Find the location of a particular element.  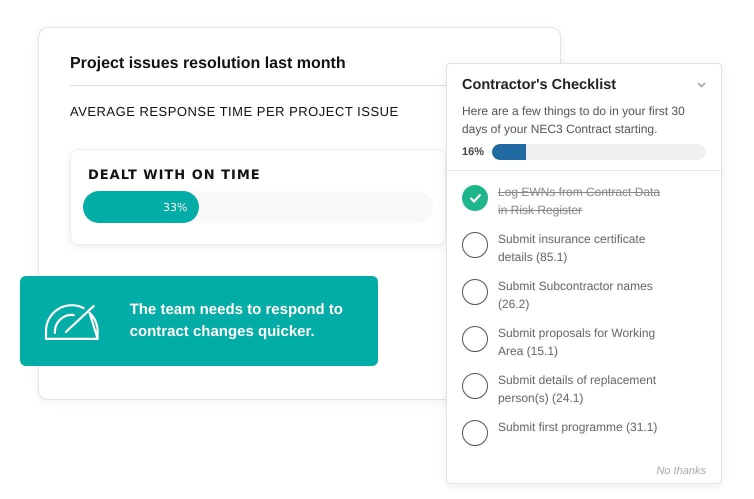

task-label: Submit details of replacement person(s) (24.1) is located at coordinates (578, 389).